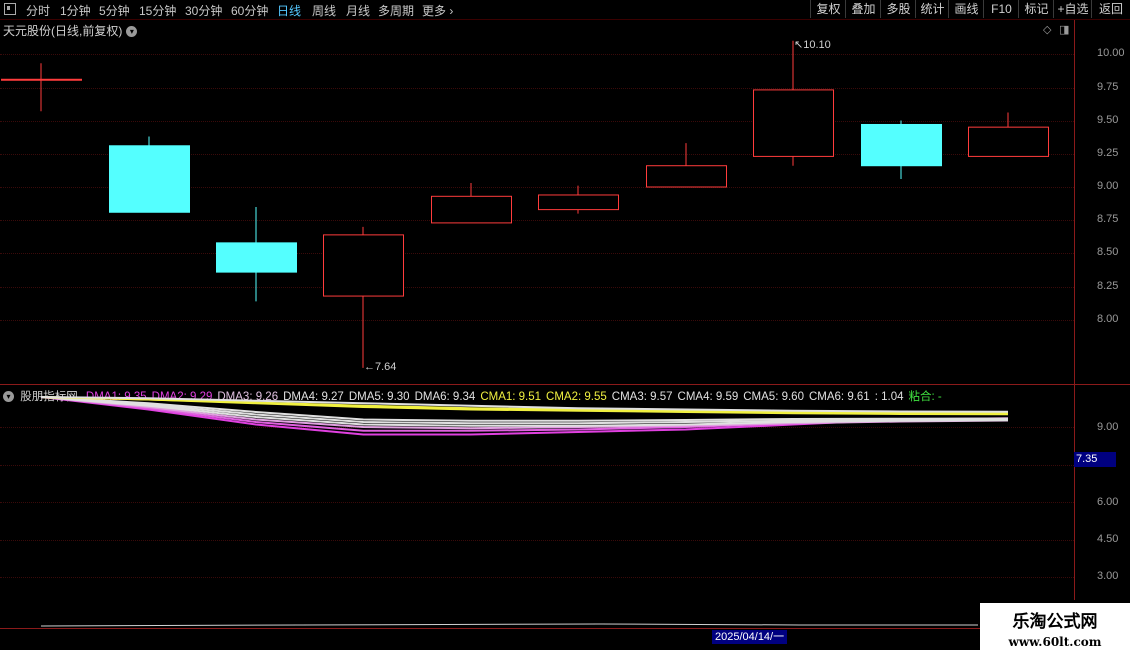 The height and width of the screenshot is (650, 1130). I want to click on watermark-line2: www.60lt.com, so click(1055, 642).